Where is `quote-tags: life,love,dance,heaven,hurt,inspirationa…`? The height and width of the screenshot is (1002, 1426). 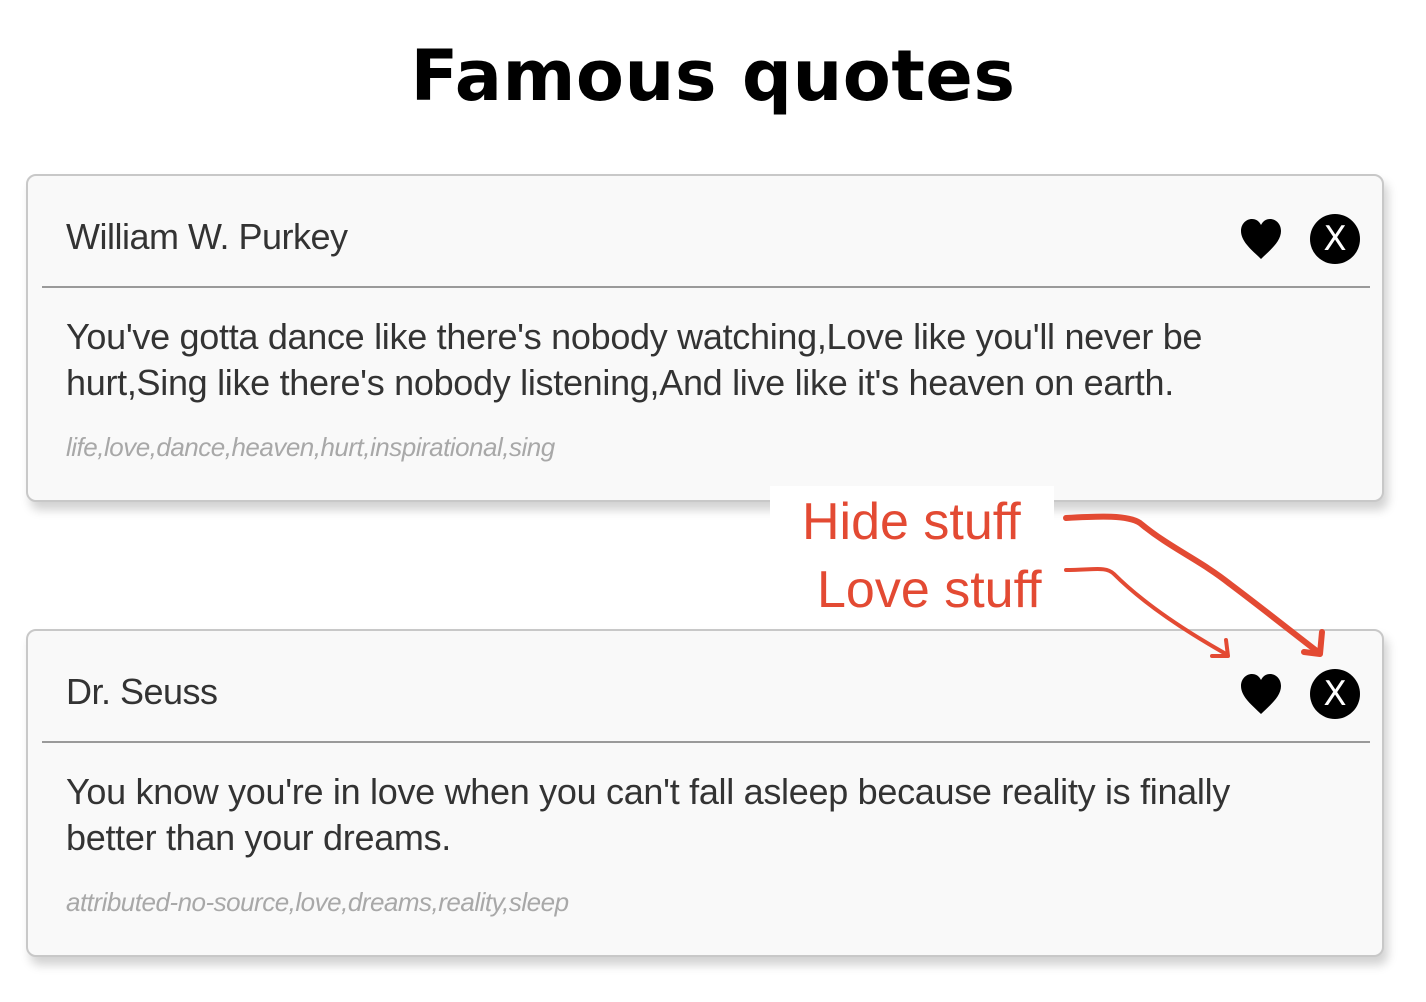
quote-tags: life,love,dance,heaven,hurt,inspirationa… is located at coordinates (310, 447).